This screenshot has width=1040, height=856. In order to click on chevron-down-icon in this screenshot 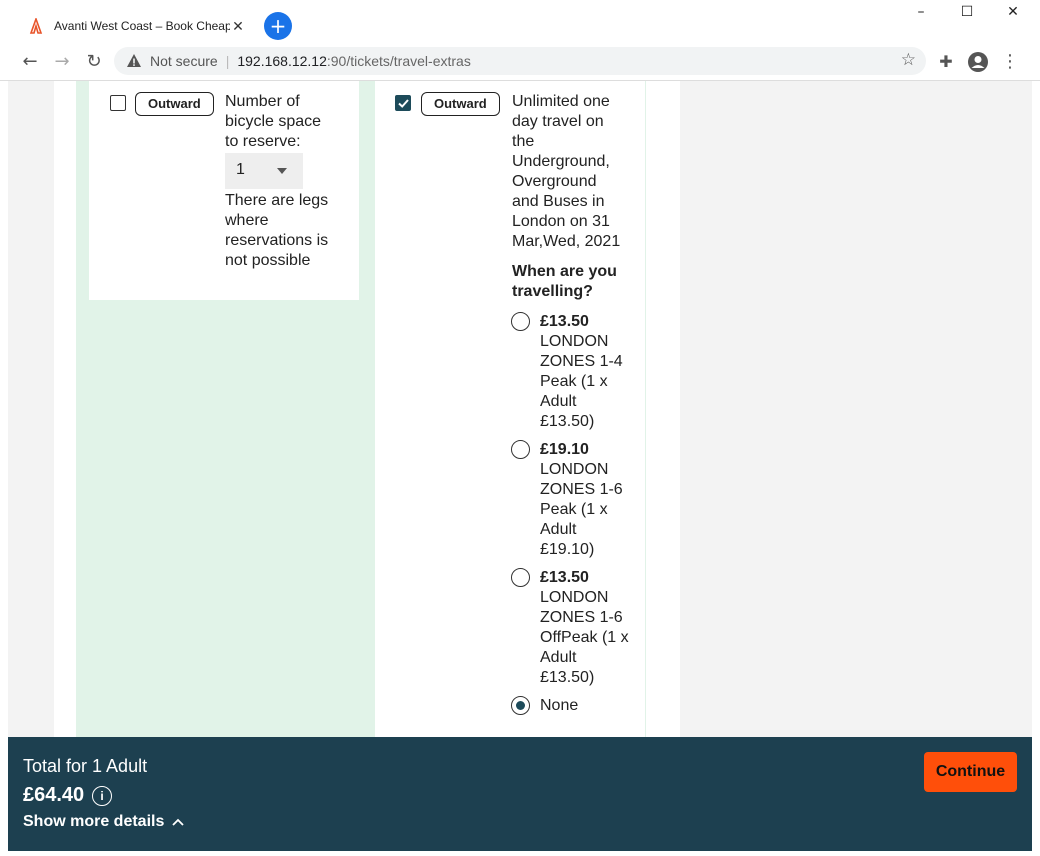, I will do `click(282, 171)`.